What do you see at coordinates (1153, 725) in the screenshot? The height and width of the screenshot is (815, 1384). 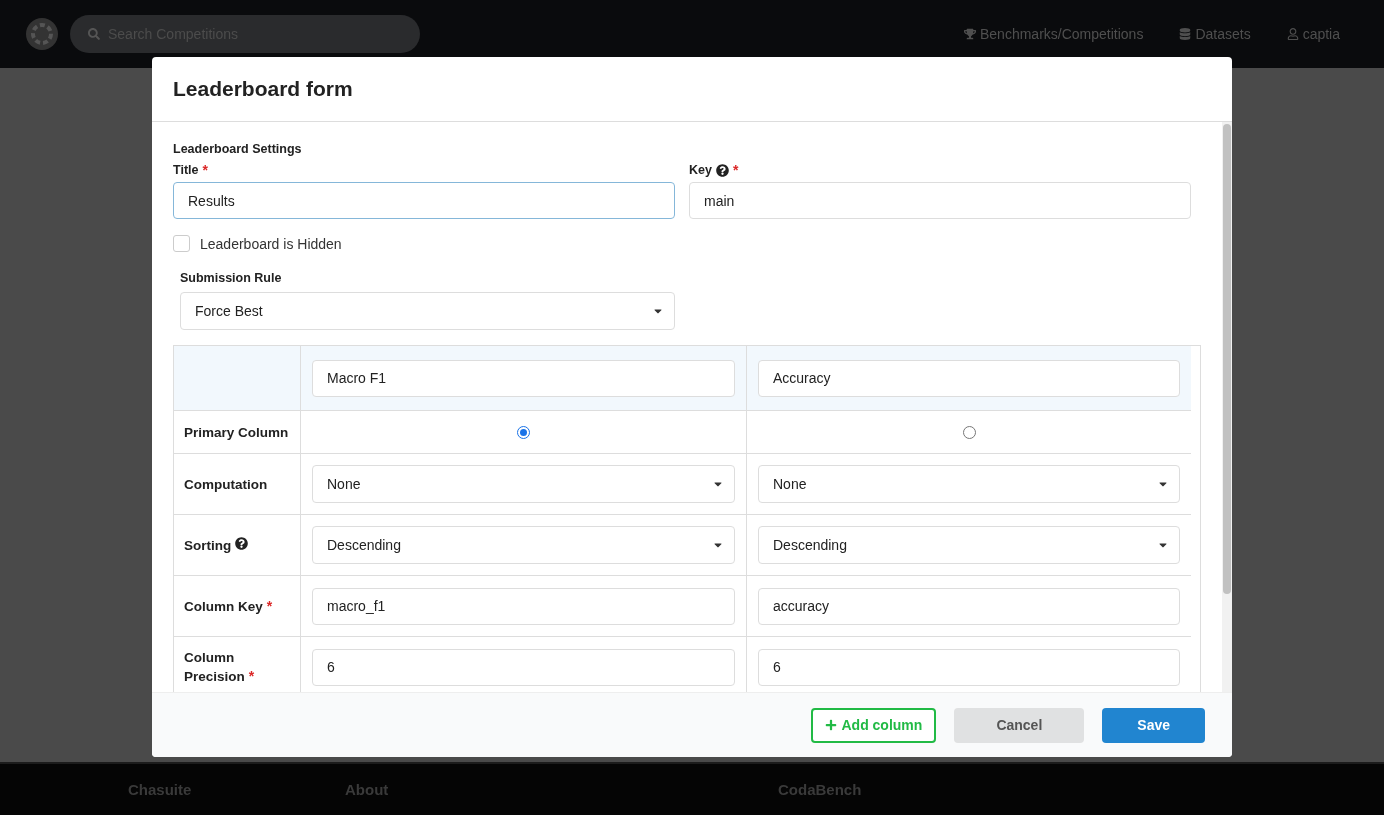 I see `save-button: Save` at bounding box center [1153, 725].